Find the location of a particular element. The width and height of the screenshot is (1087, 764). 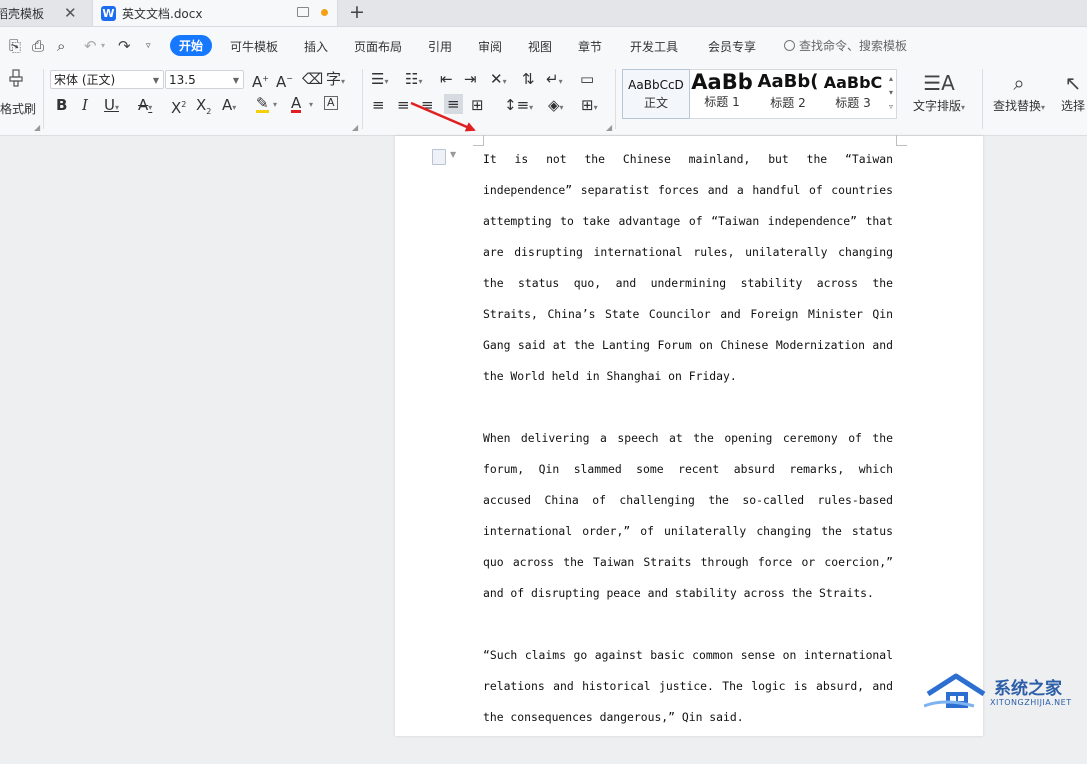

phonetic-guide-icon: 字▾ is located at coordinates (335, 80).